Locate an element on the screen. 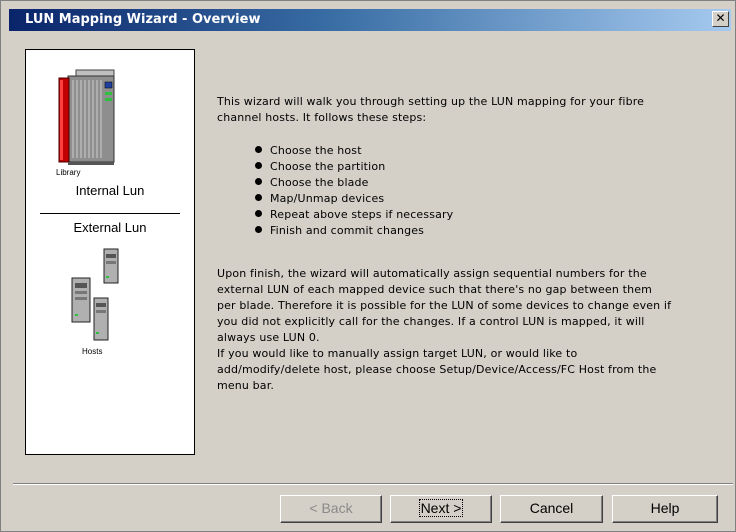 The height and width of the screenshot is (532, 736). external-lun-label: External Lun is located at coordinates (110, 227).